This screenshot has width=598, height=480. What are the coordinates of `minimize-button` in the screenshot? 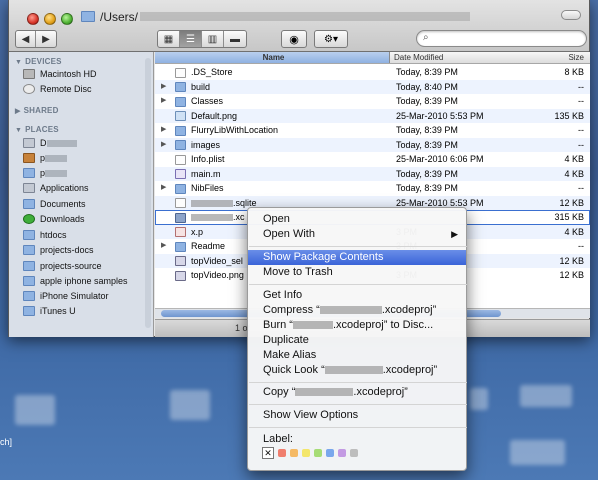 It's located at (50, 19).